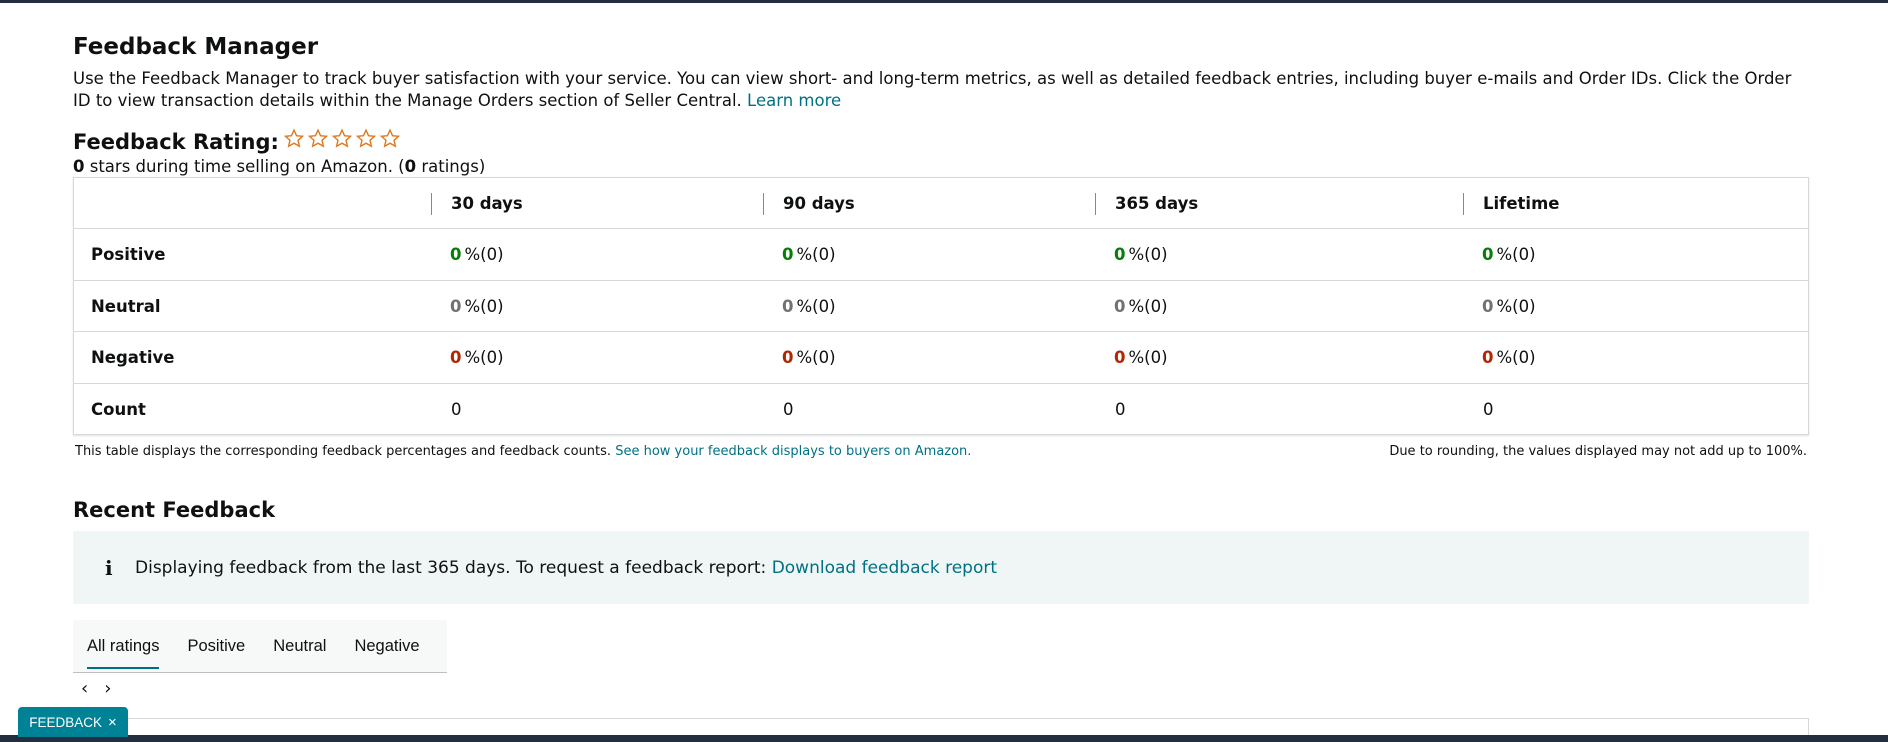 This screenshot has width=1888, height=742. I want to click on positive-365-value: 0, so click(1120, 254).